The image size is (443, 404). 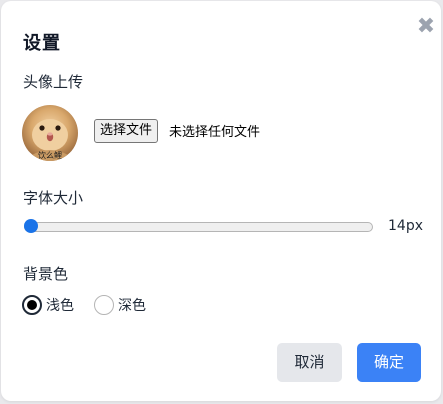 I want to click on background-color-label: 背景色, so click(x=46, y=274).